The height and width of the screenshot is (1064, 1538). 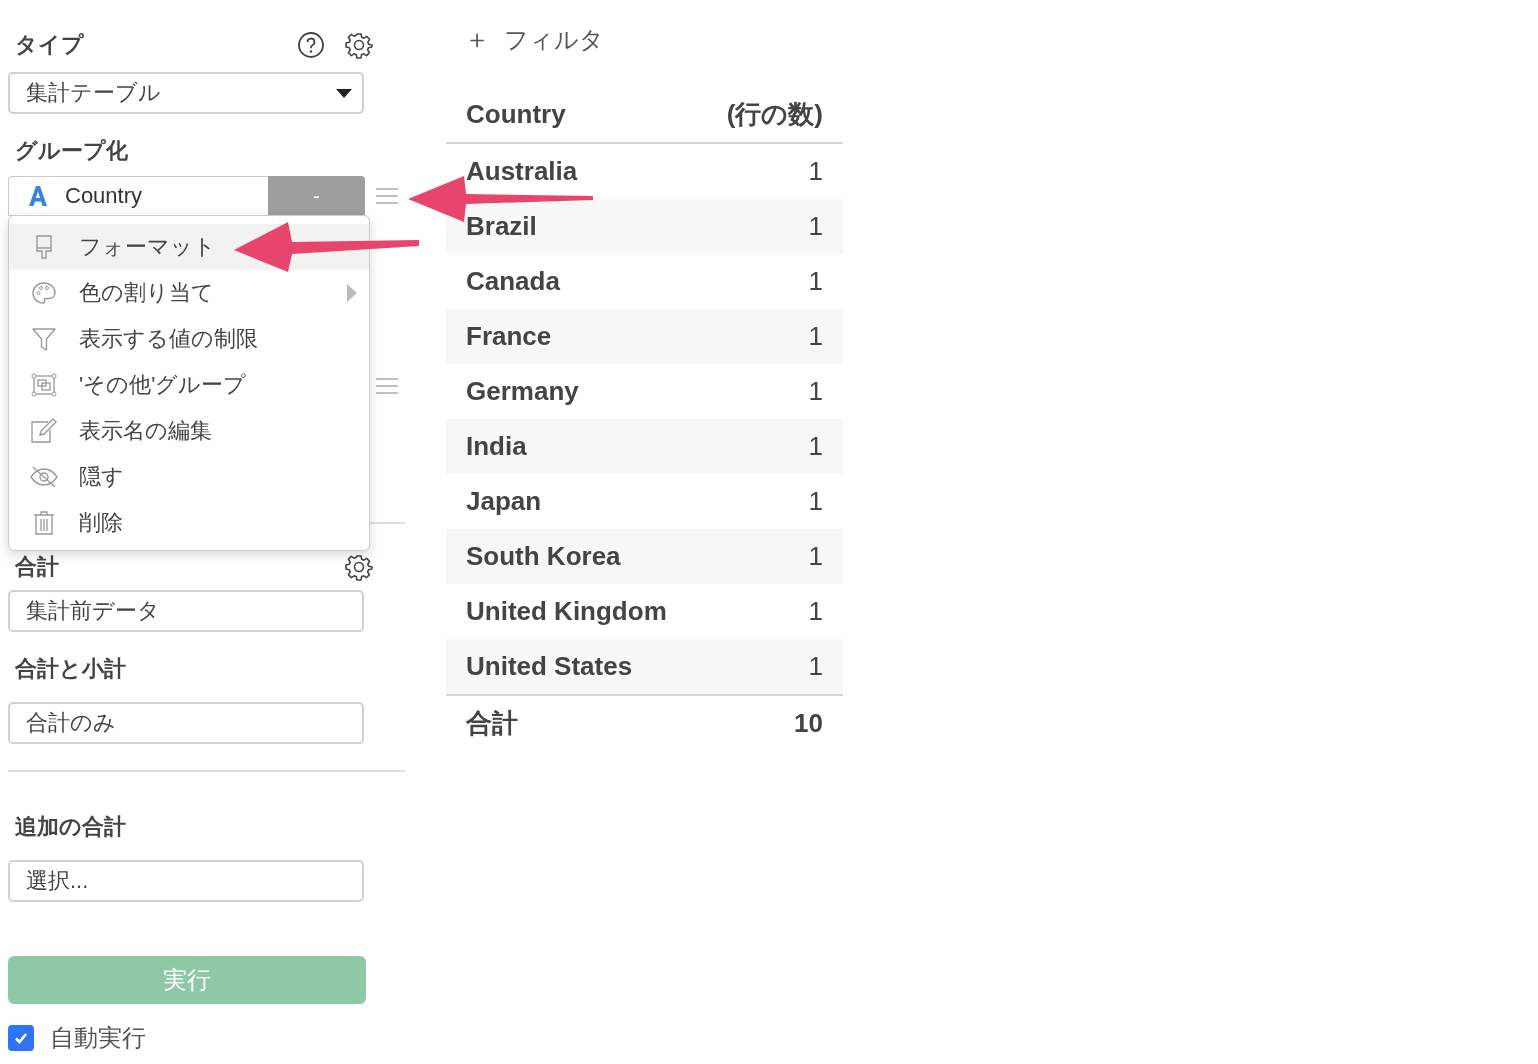 What do you see at coordinates (186, 723) in the screenshot?
I see `subtotal-select: 合計のみ` at bounding box center [186, 723].